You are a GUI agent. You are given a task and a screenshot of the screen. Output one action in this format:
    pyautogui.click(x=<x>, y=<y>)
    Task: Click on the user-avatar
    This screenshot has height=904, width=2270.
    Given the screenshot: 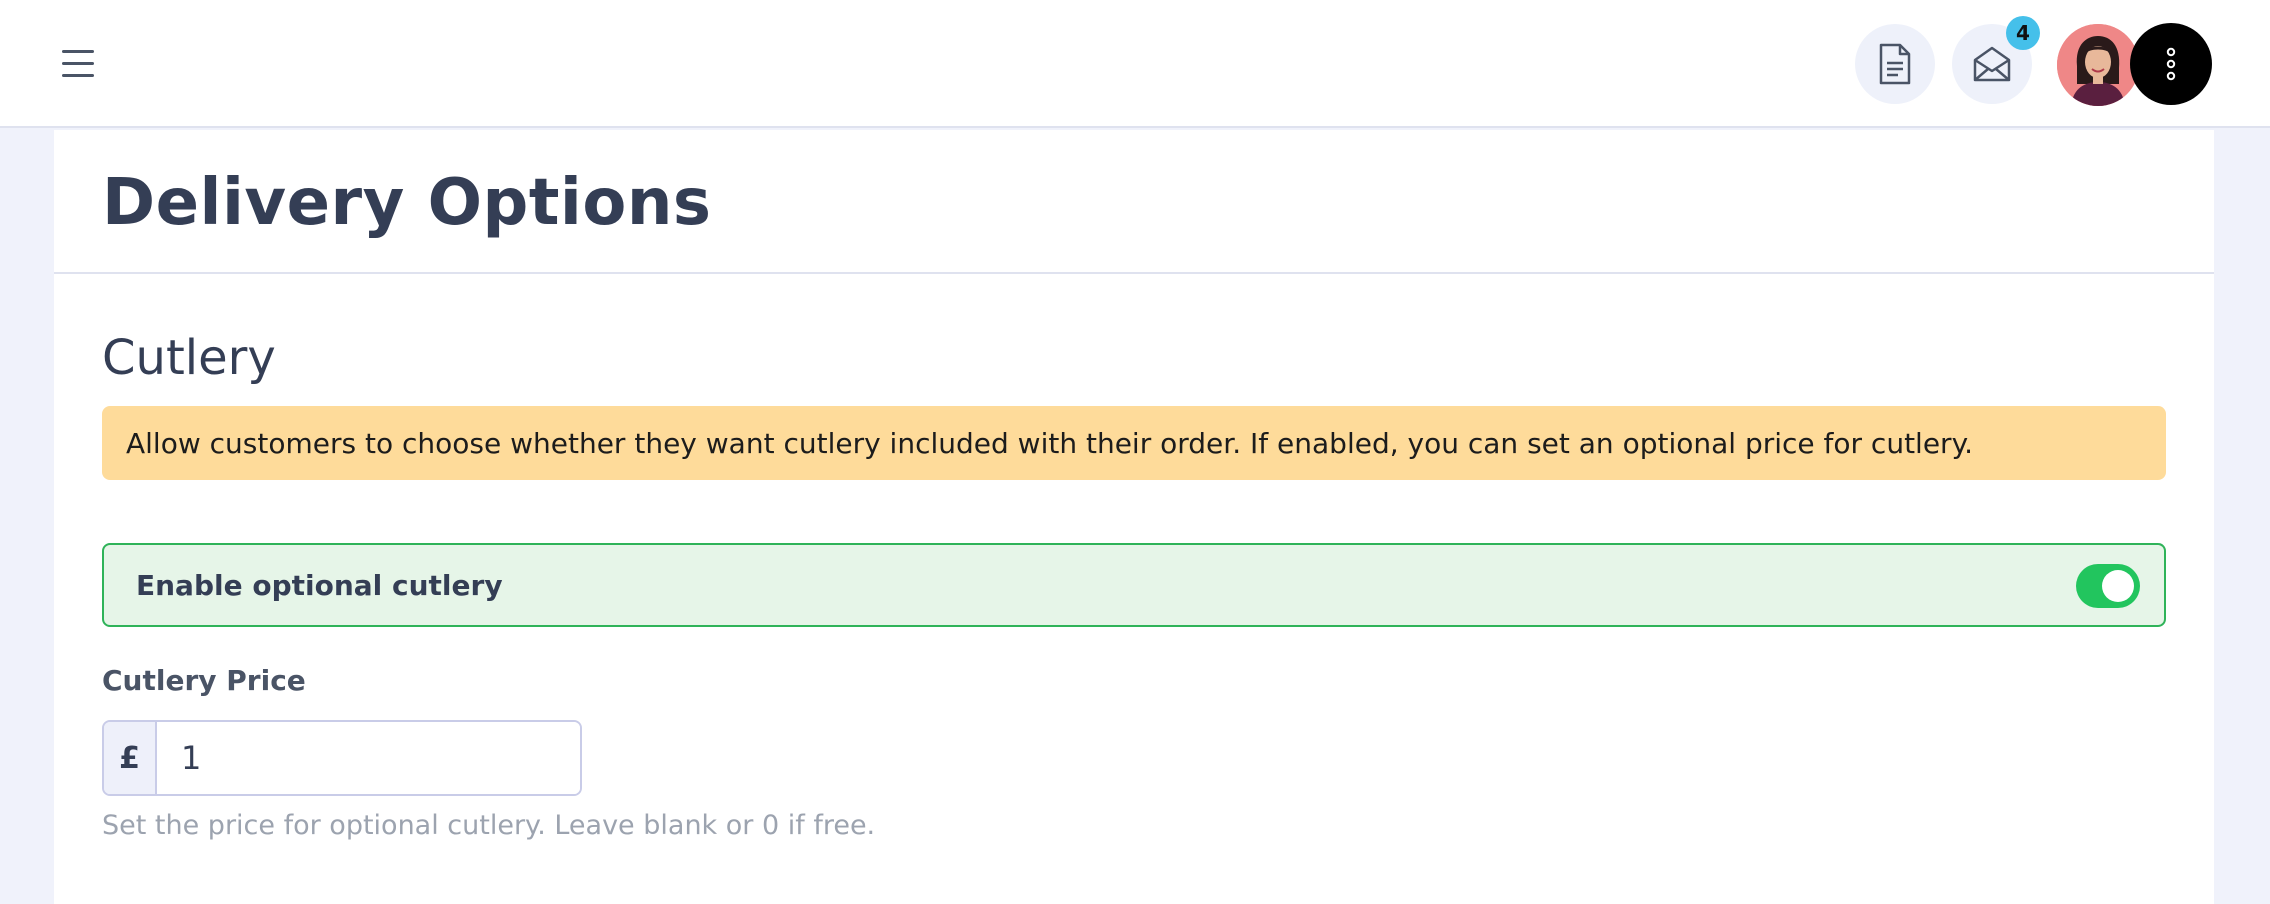 What is the action you would take?
    pyautogui.click(x=2098, y=65)
    